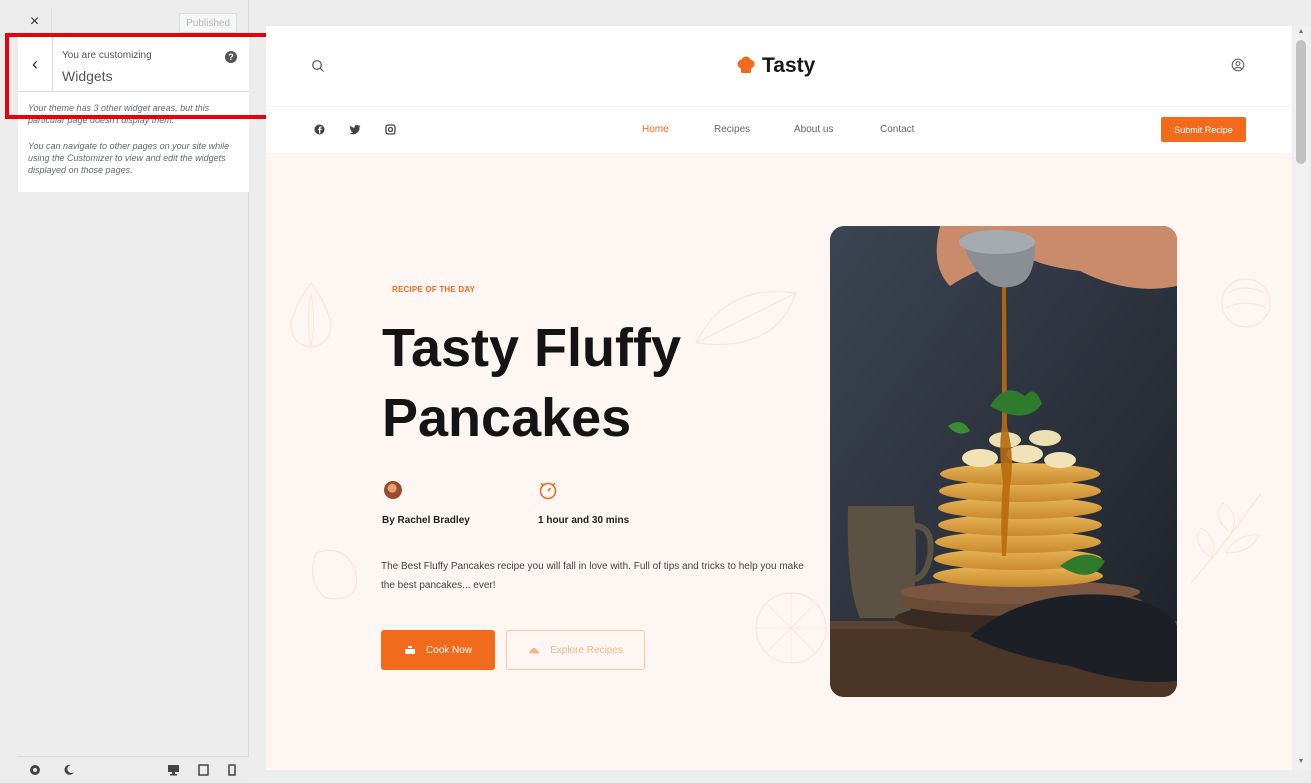 The width and height of the screenshot is (1311, 783). I want to click on dark-mode-icon, so click(69, 770).